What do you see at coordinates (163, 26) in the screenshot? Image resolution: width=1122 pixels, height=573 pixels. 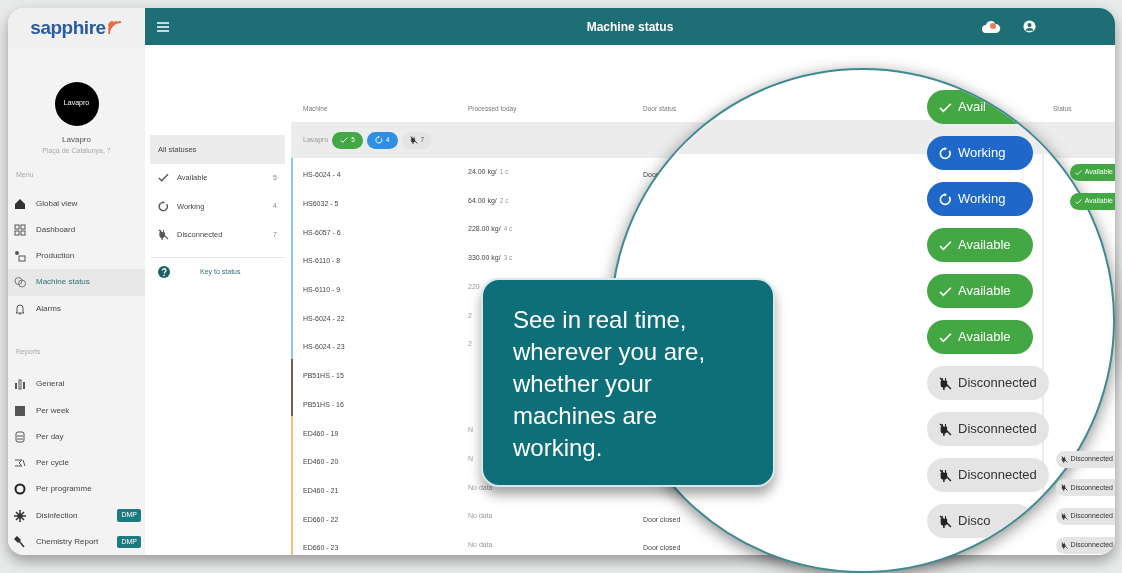 I see `menu-icon` at bounding box center [163, 26].